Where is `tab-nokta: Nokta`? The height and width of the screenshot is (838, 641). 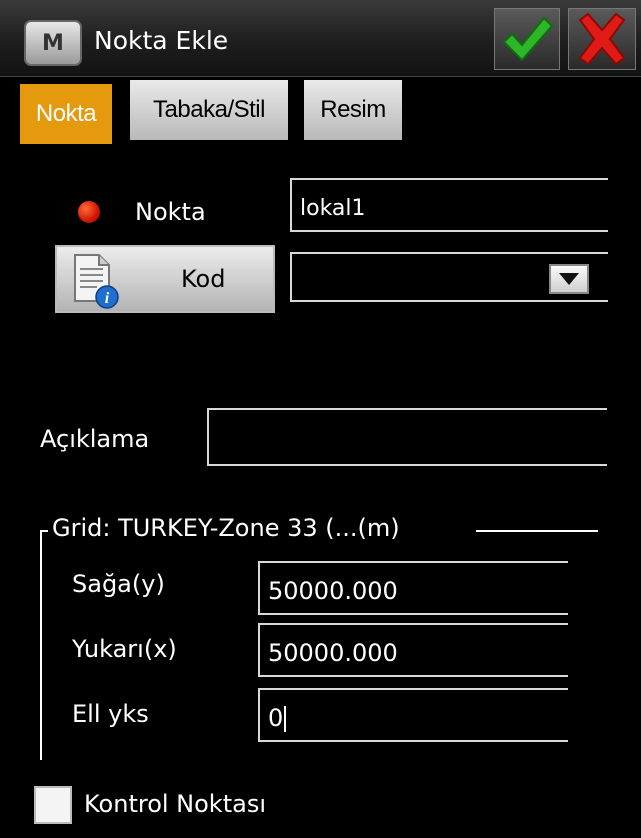 tab-nokta: Nokta is located at coordinates (66, 114).